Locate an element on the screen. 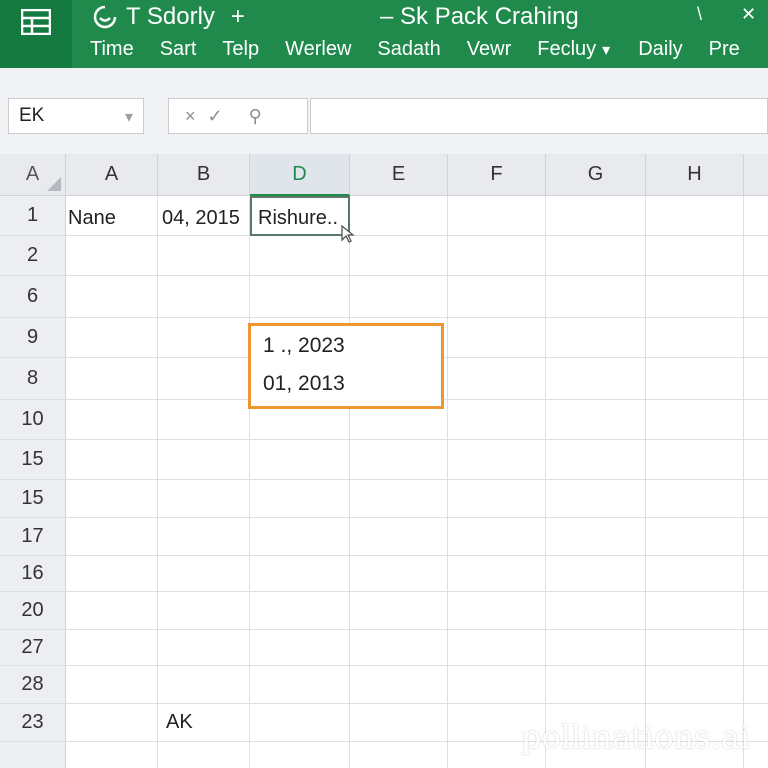 This screenshot has width=768, height=768. formula-bar-area: EK ▾ × ✓ ⚲ is located at coordinates (384, 111).